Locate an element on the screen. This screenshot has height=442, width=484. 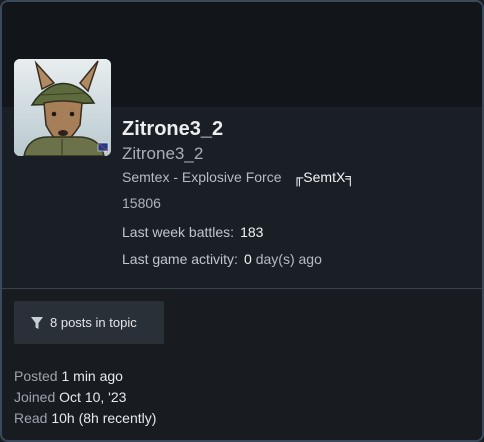
last-week-battles: Last week battles: 183 is located at coordinates (192, 232).